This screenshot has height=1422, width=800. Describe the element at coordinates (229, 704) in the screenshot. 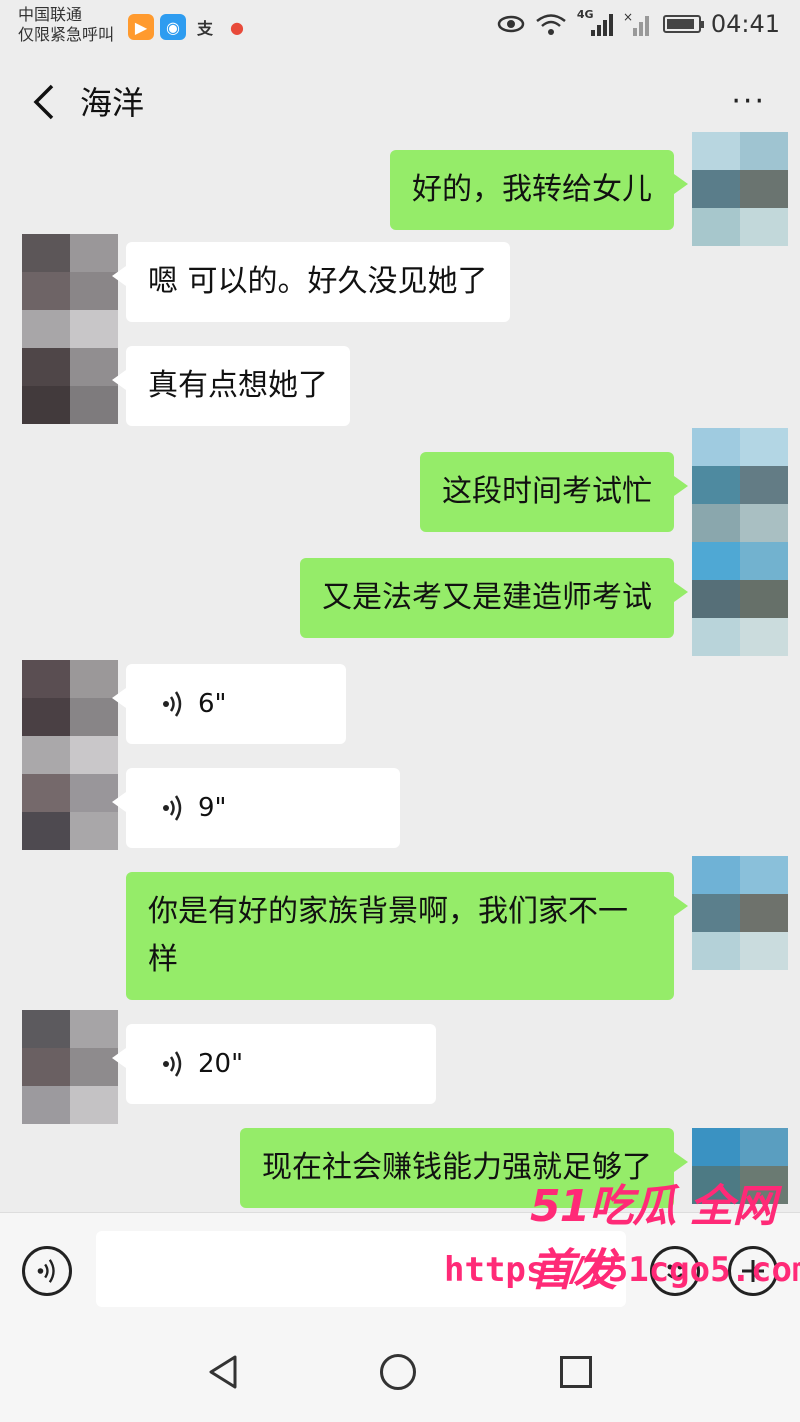

I see `voice-message: 6"` at that location.